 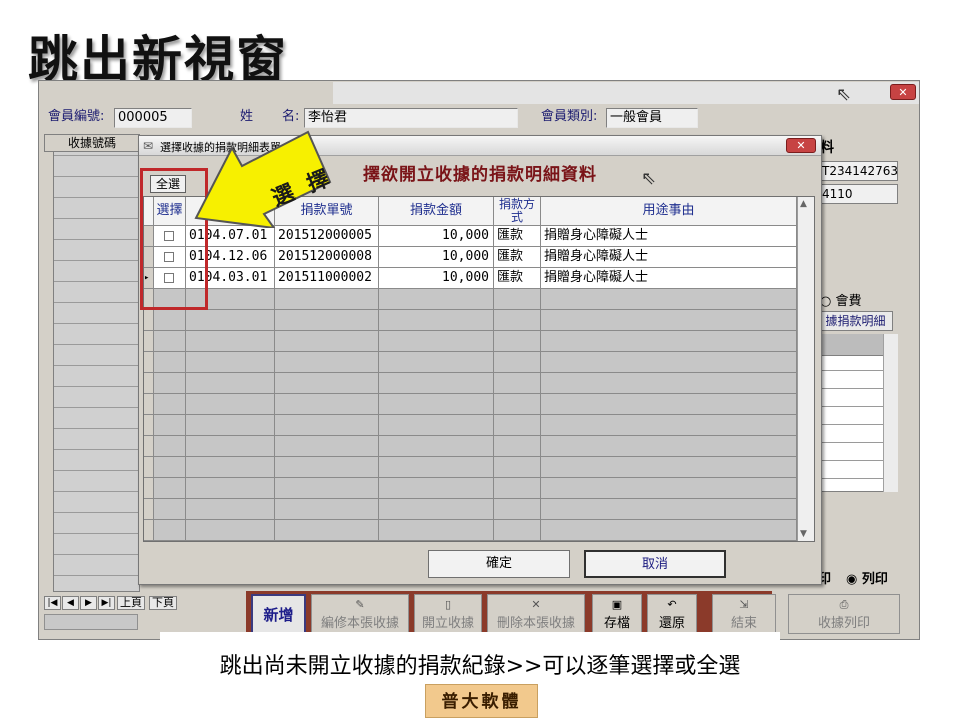 What do you see at coordinates (91, 622) in the screenshot?
I see `status-field` at bounding box center [91, 622].